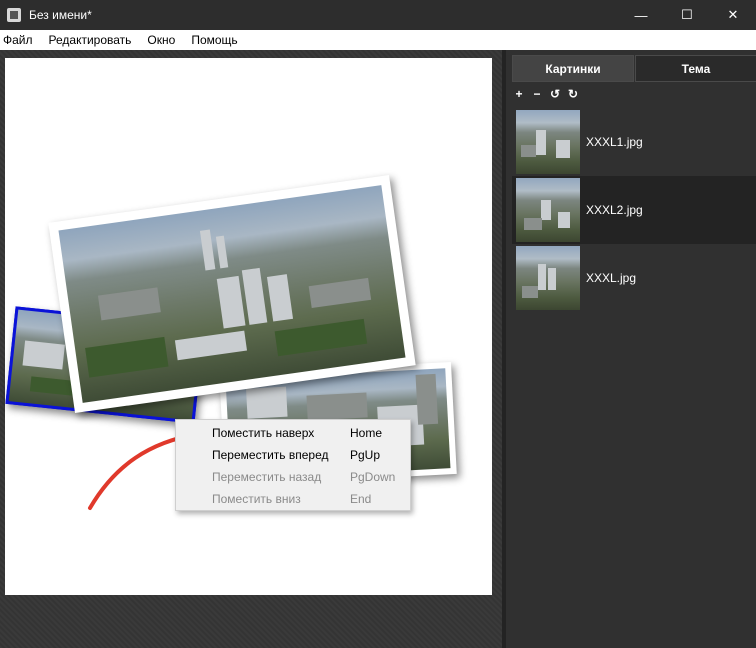 The height and width of the screenshot is (648, 756). What do you see at coordinates (614, 210) in the screenshot?
I see `image-name: XXXL2.jpg` at bounding box center [614, 210].